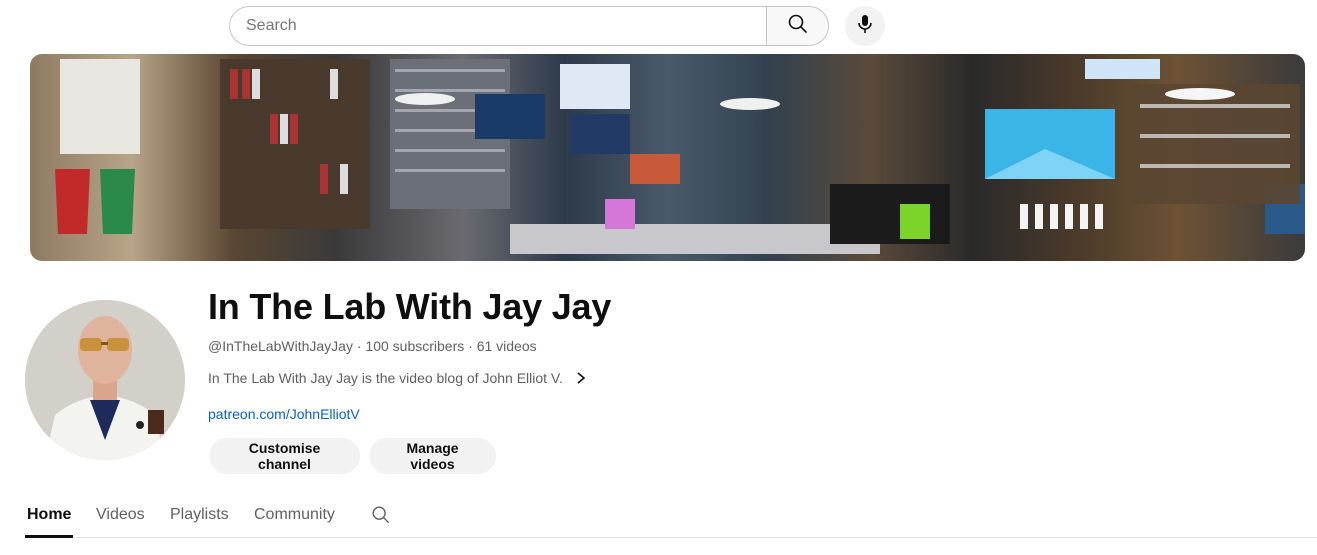 Image resolution: width=1317 pixels, height=555 pixels. What do you see at coordinates (120, 515) in the screenshot?
I see `tab-videos: Videos` at bounding box center [120, 515].